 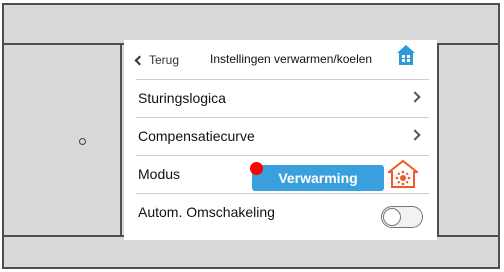 I want to click on mode-select-button: Verwarming, so click(x=318, y=178).